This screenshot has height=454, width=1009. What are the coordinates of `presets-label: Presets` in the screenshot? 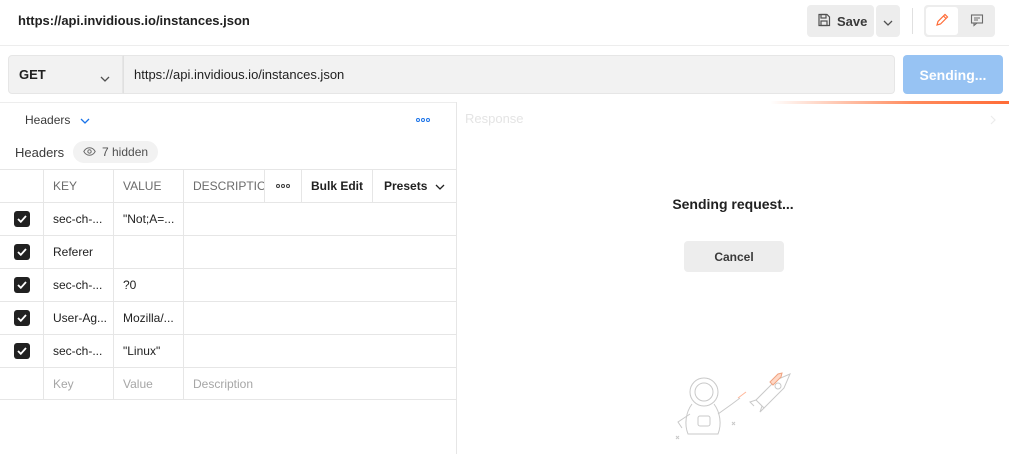 It's located at (406, 186).